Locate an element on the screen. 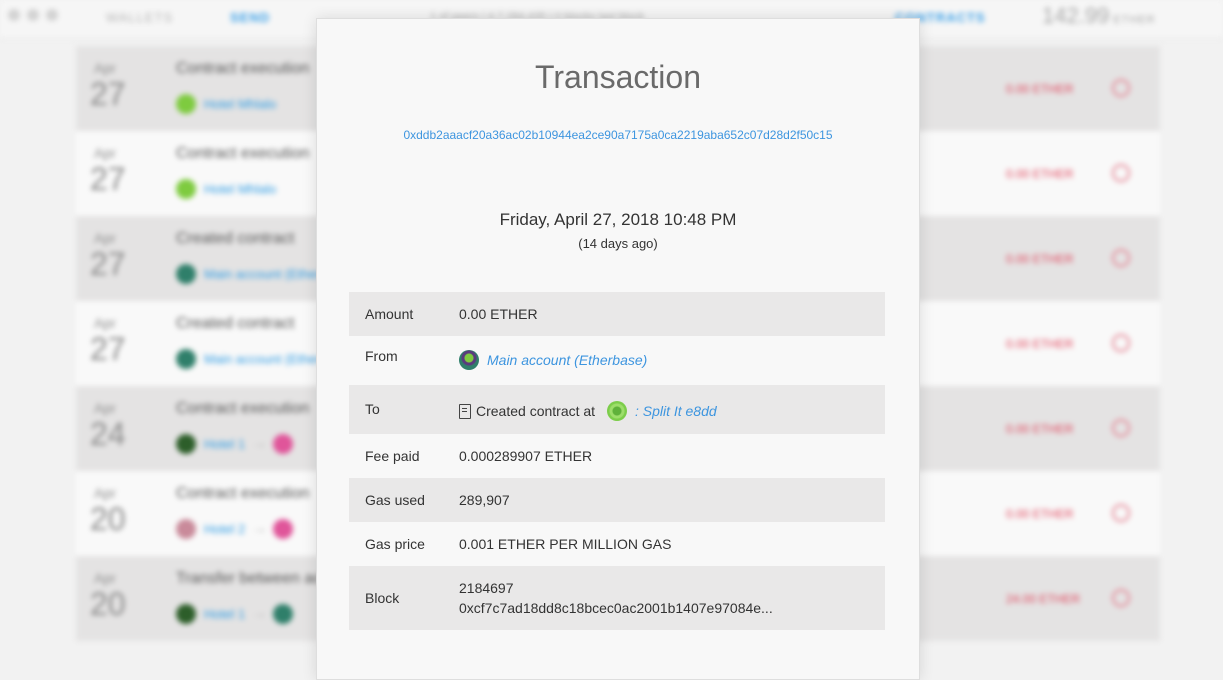 The width and height of the screenshot is (1223, 680). balance-unit: ETHER is located at coordinates (1134, 20).